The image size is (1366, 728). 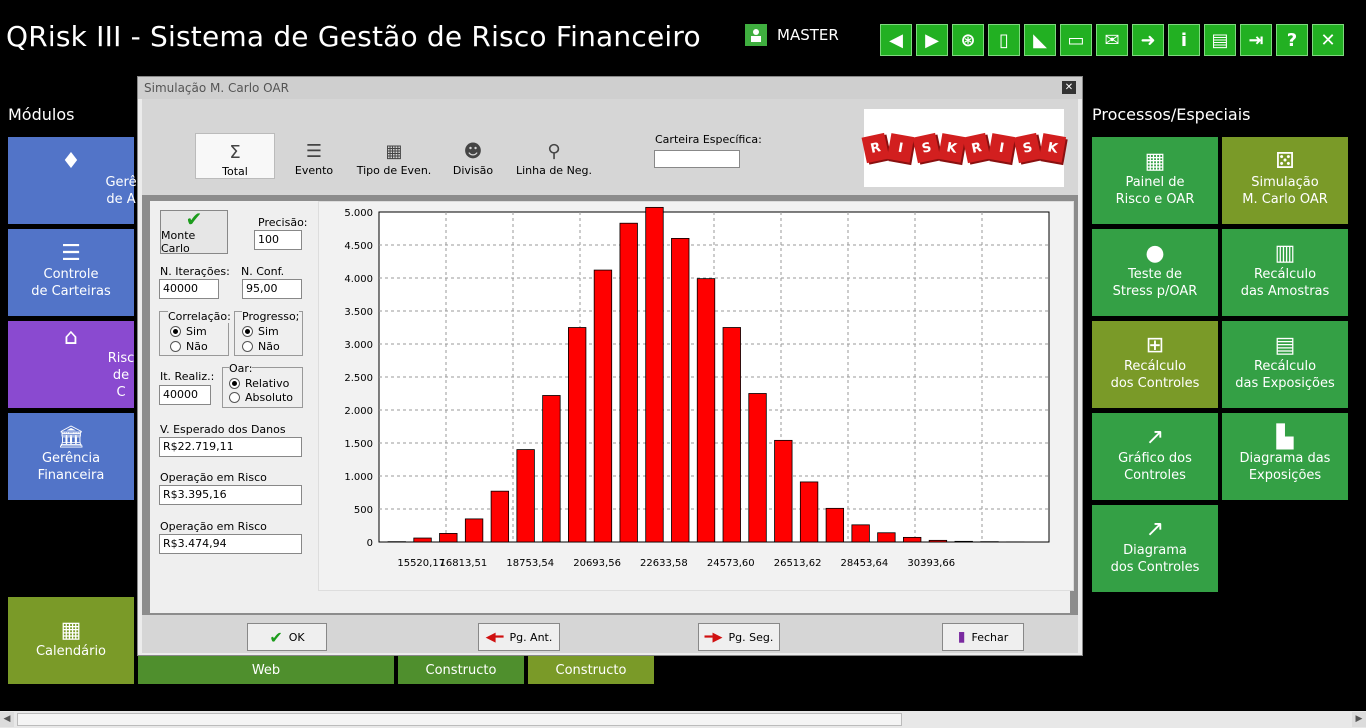 I want to click on carteira-label: Carteira Específica:, so click(x=708, y=139).